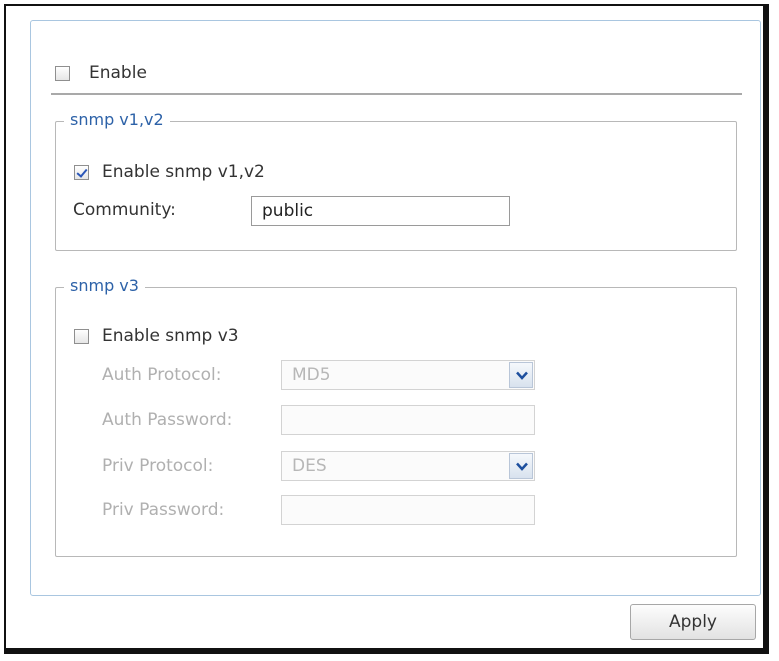 The height and width of the screenshot is (661, 779). What do you see at coordinates (117, 120) in the screenshot?
I see `snmp-v1v2-legend: snmp v1,v2` at bounding box center [117, 120].